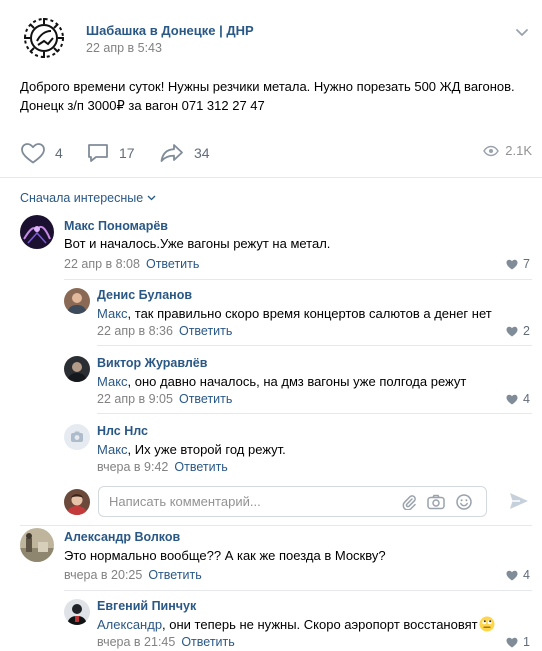 The height and width of the screenshot is (651, 542). What do you see at coordinates (526, 642) in the screenshot?
I see `comment-like-count: 1` at bounding box center [526, 642].